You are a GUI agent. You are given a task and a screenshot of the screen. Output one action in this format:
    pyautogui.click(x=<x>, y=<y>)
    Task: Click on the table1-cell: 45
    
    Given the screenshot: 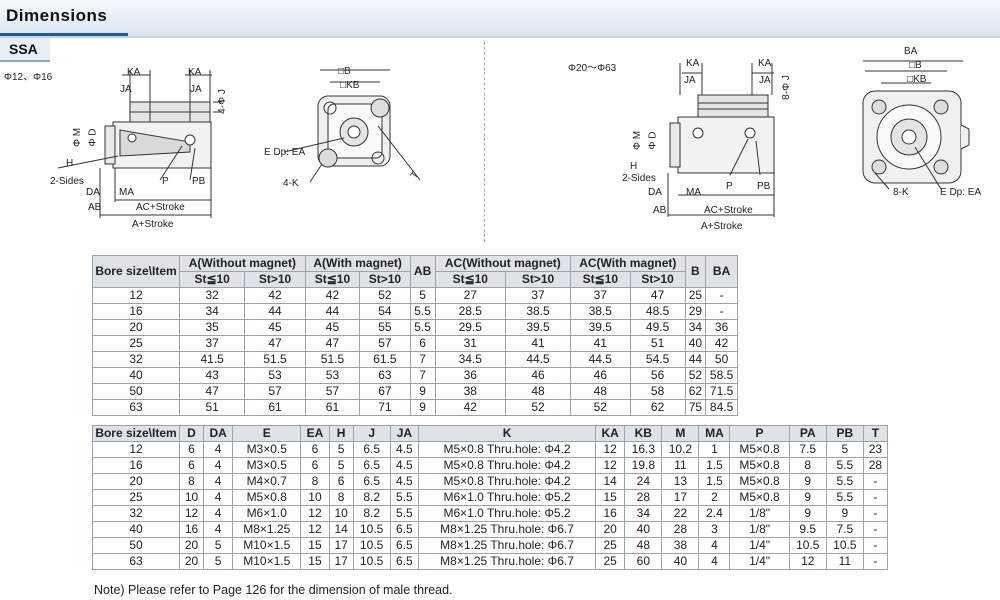 What is the action you would take?
    pyautogui.click(x=275, y=327)
    